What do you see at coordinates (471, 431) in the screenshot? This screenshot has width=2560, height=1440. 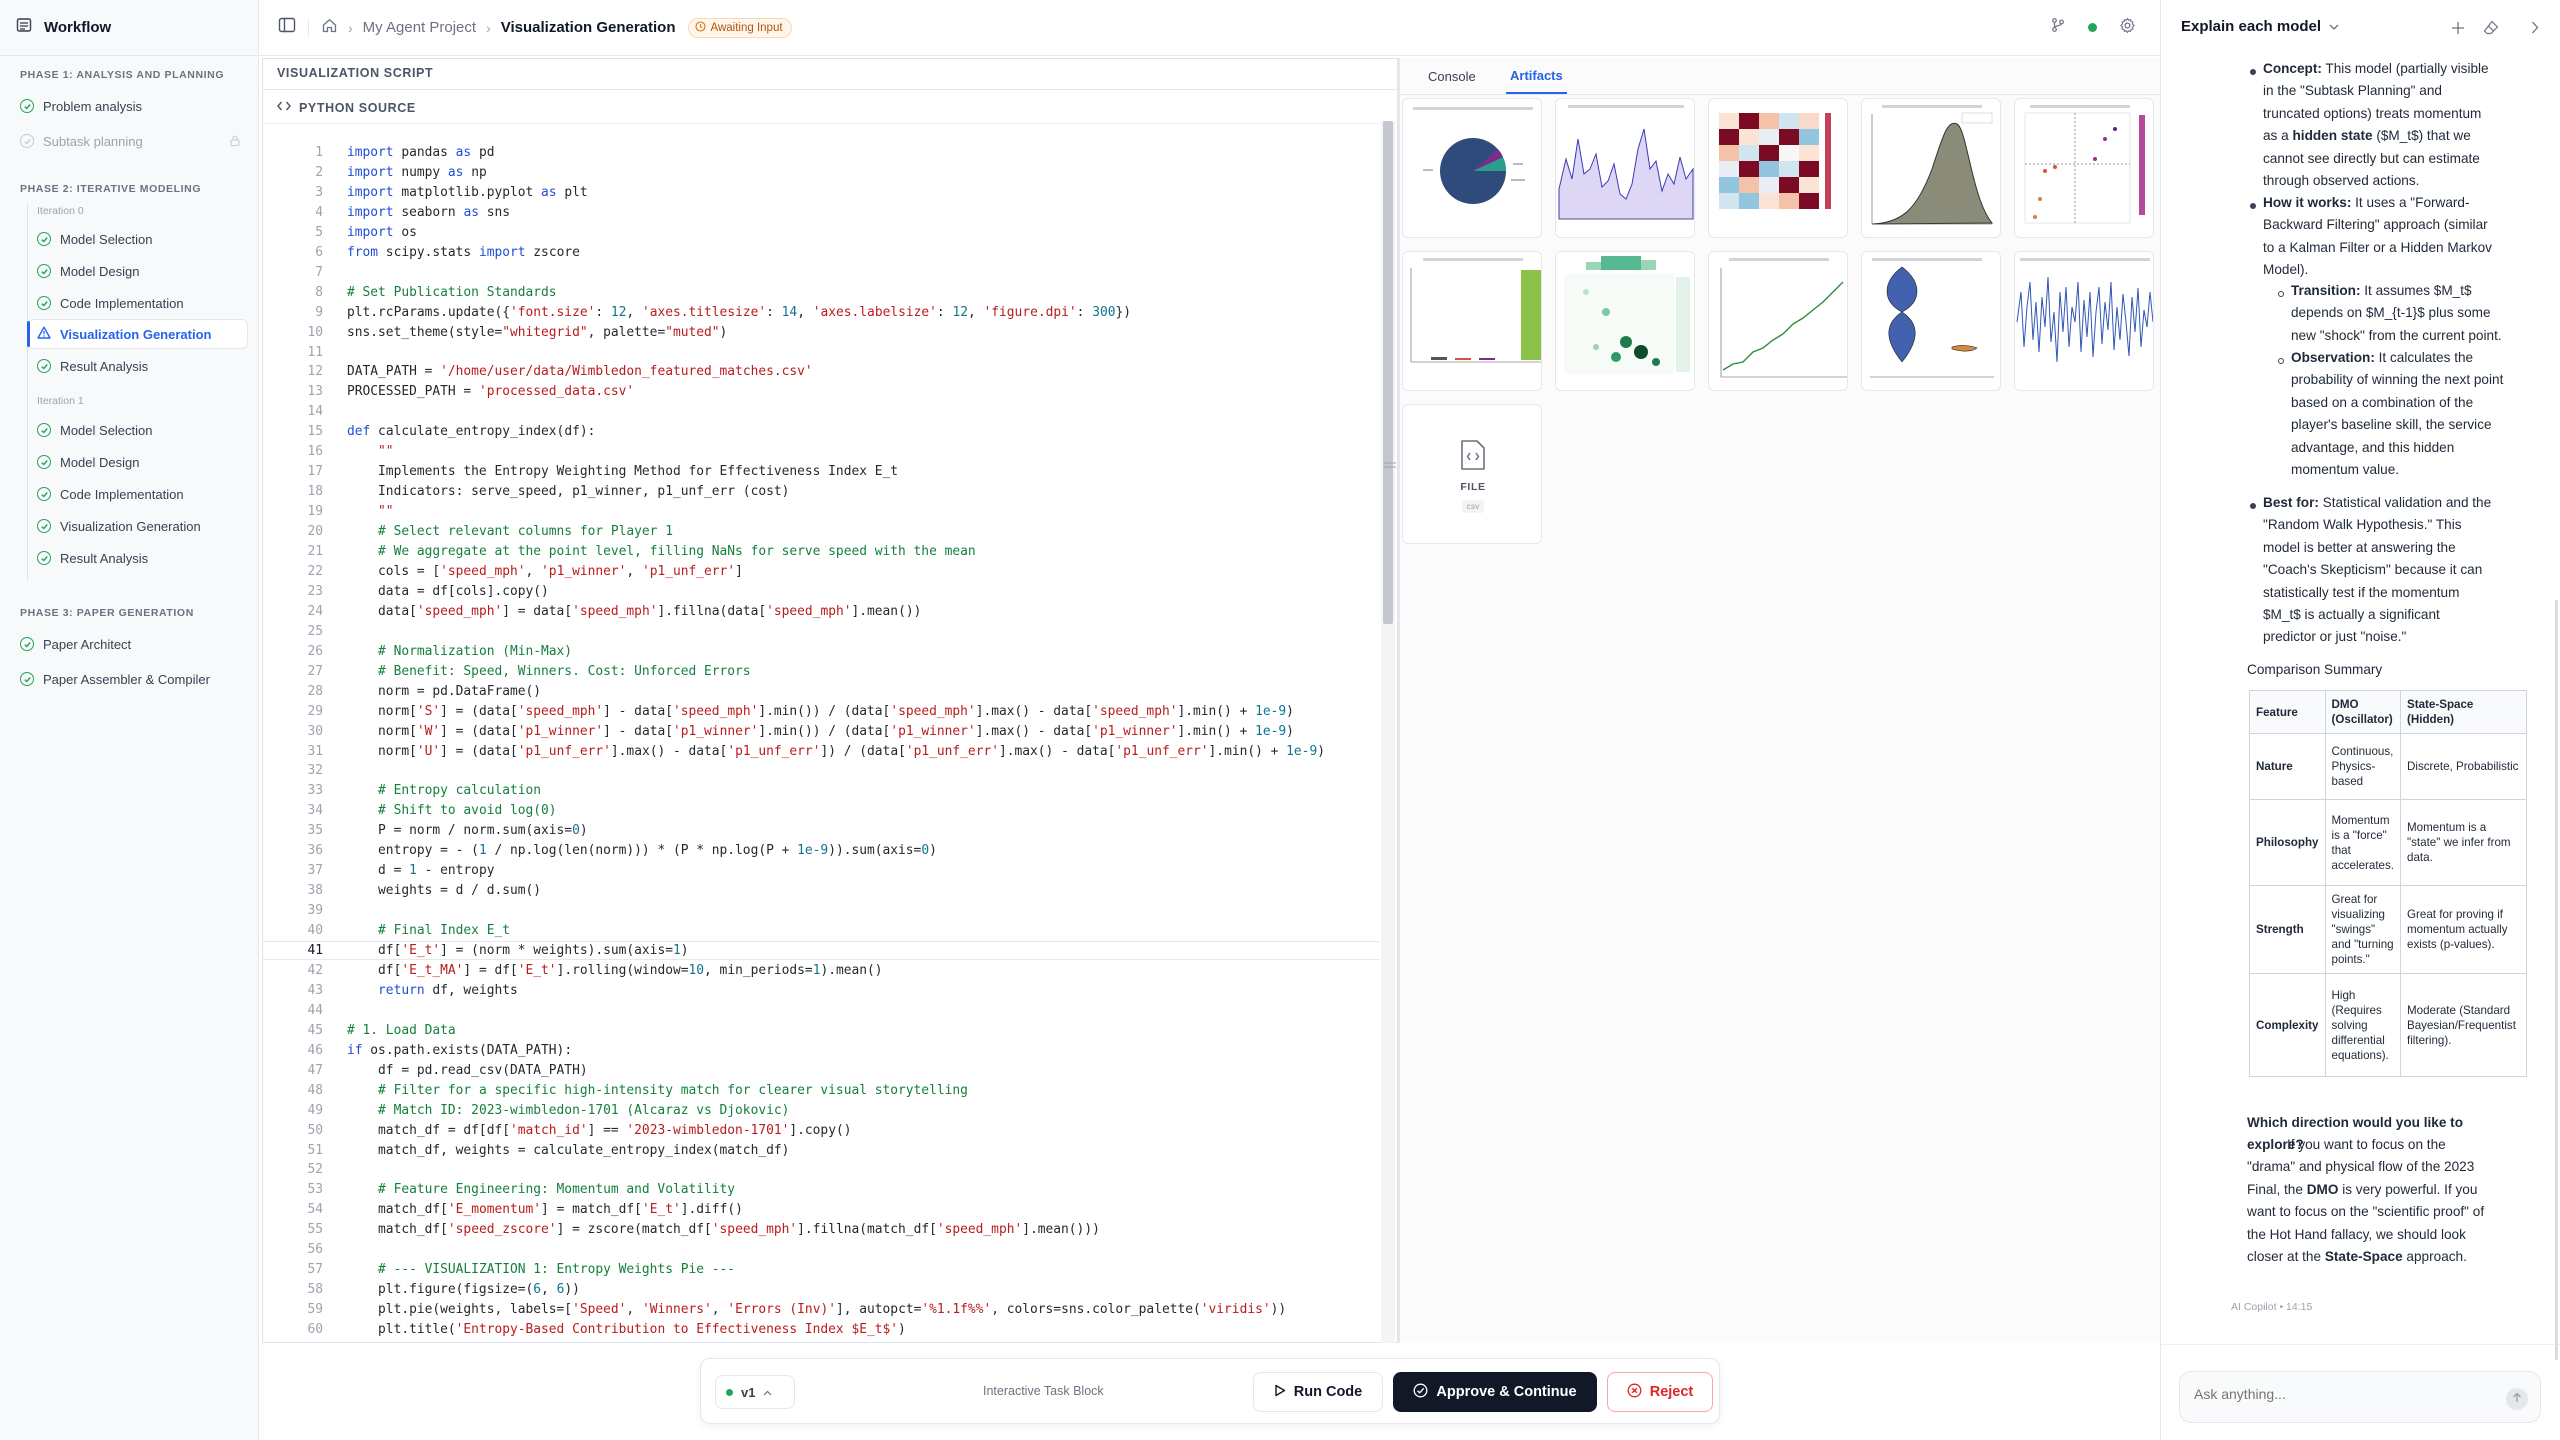 I see `code-line: def calculate_entropy_index(df):` at bounding box center [471, 431].